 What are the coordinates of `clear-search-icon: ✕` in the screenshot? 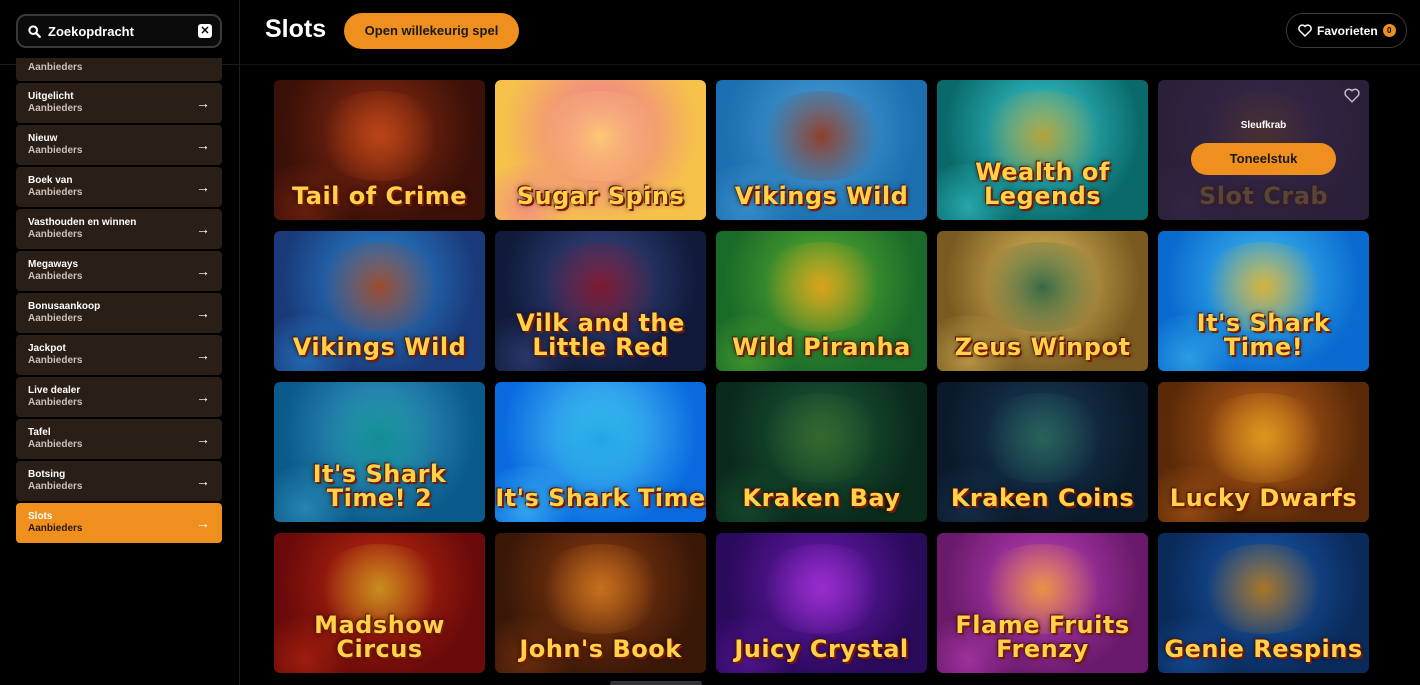 It's located at (205, 31).